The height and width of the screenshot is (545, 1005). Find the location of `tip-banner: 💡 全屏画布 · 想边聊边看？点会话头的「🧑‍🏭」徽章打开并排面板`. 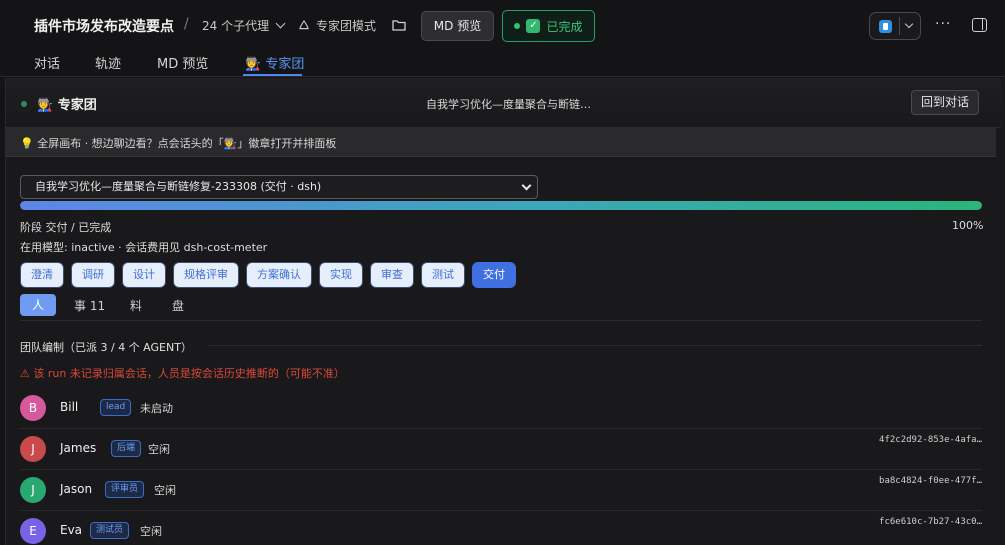

tip-banner: 💡 全屏画布 · 想边聊边看？点会话头的「🧑‍🏭」徽章打开并排面板 is located at coordinates (501, 142).